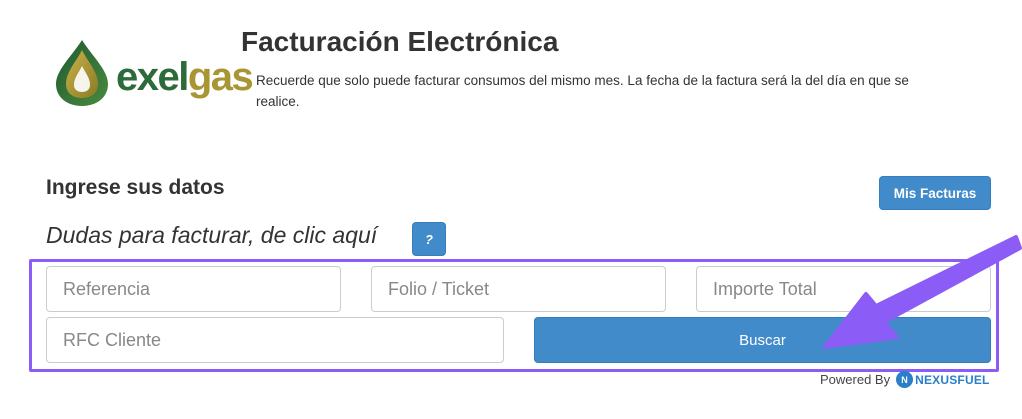 Image resolution: width=1022 pixels, height=419 pixels. I want to click on exelgas-logo: exelgas, so click(157, 72).